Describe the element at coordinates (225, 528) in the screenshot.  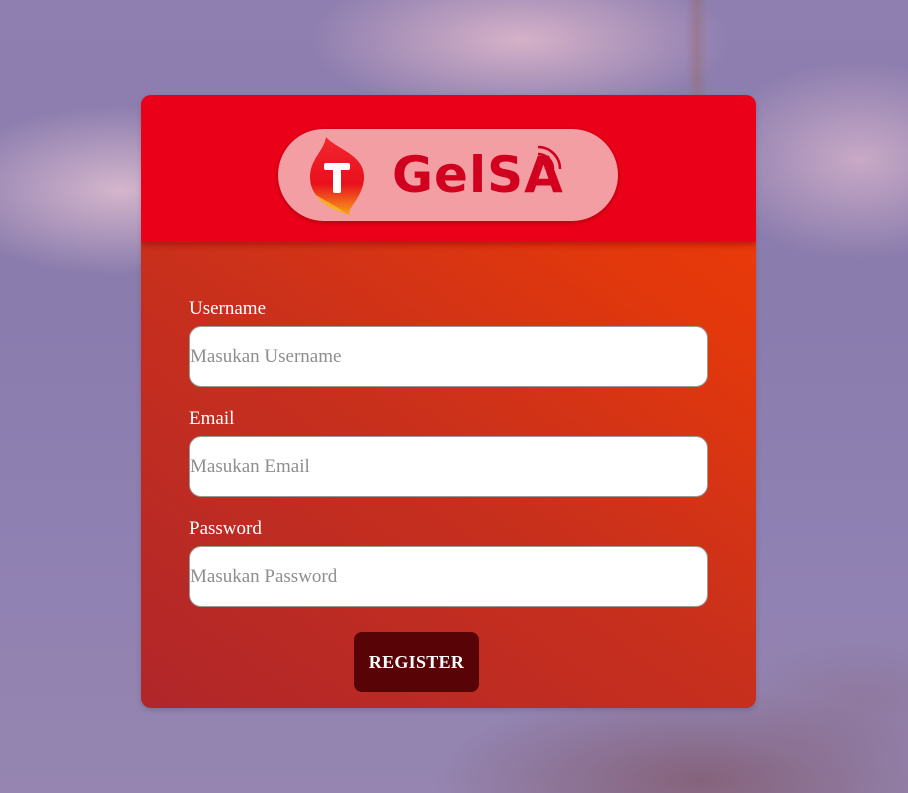
I see `password-label: Password` at that location.